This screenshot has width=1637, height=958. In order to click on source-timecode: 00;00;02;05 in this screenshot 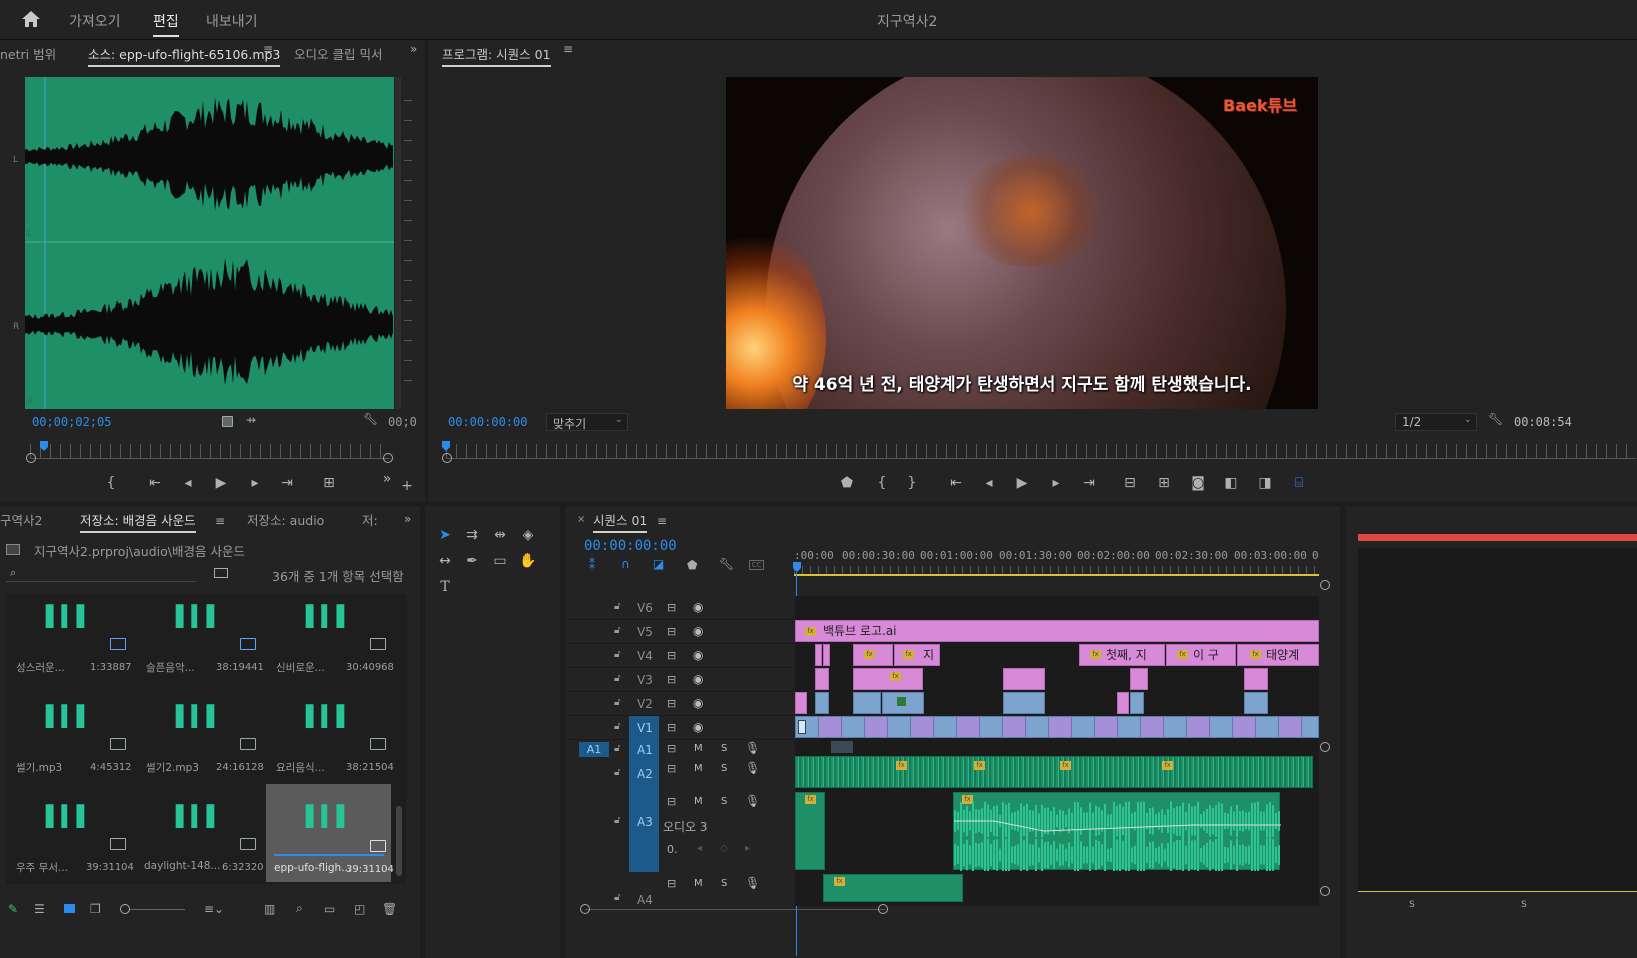, I will do `click(71, 422)`.